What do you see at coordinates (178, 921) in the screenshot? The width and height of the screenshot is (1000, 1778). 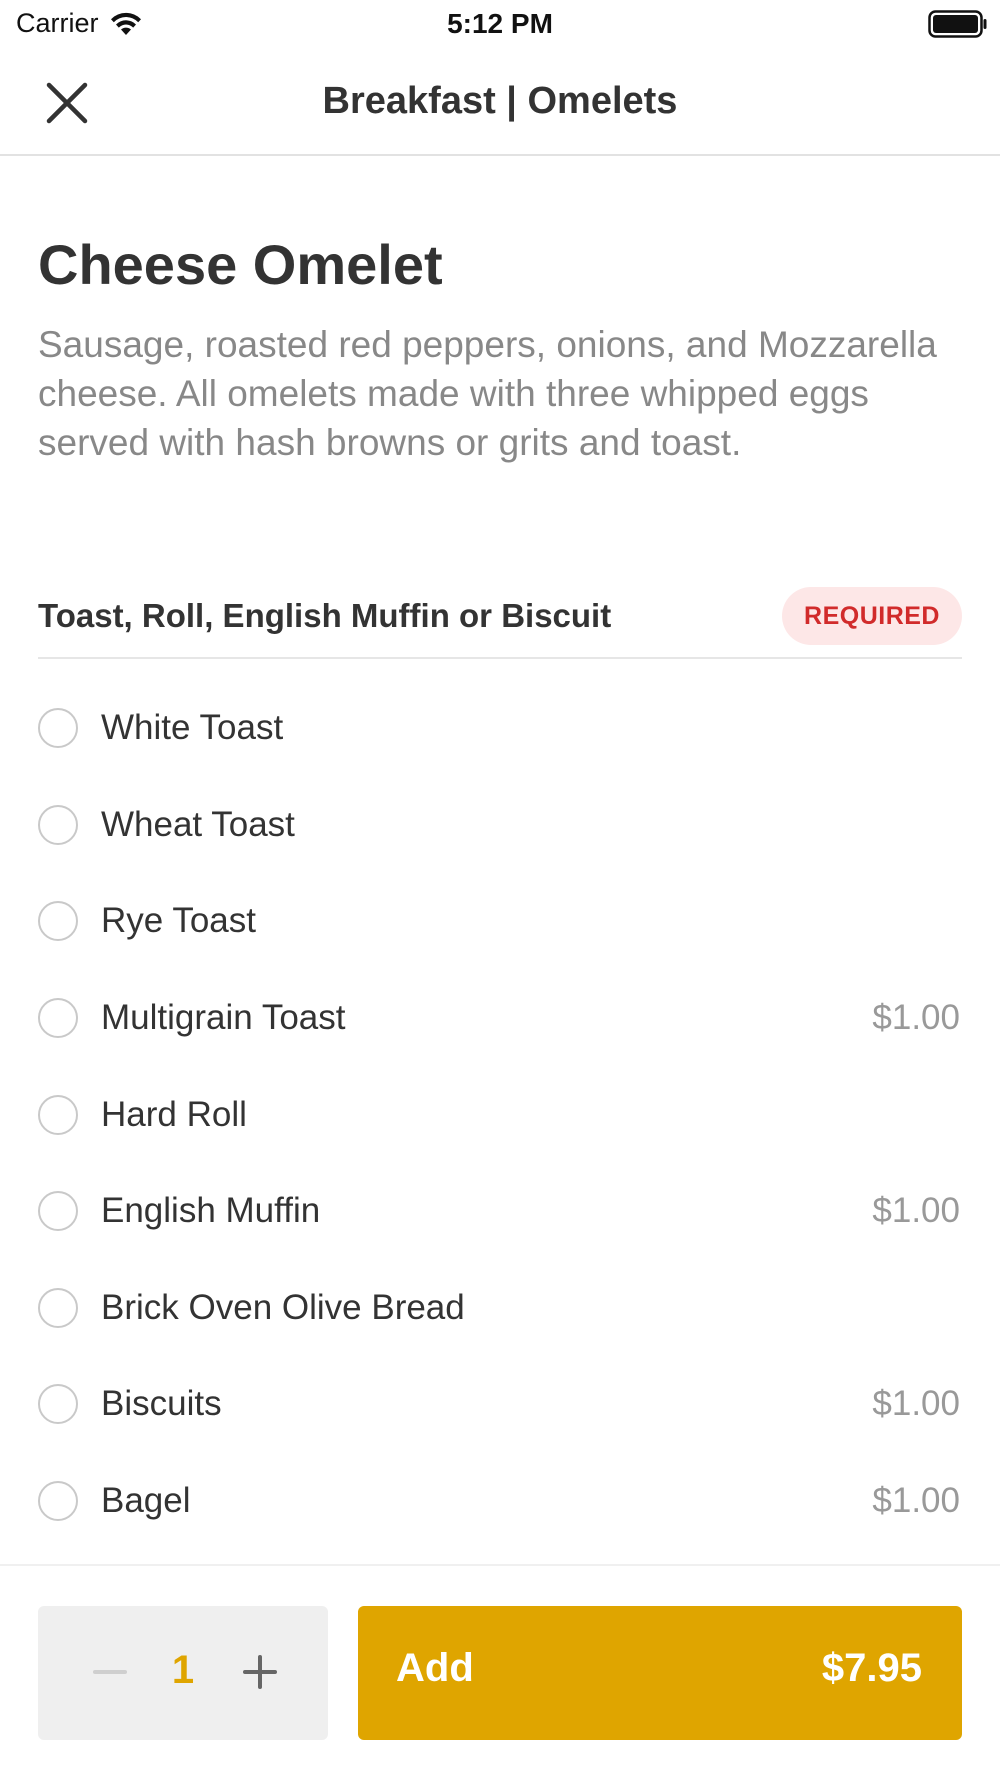 I see `option-label: Rye Toast` at bounding box center [178, 921].